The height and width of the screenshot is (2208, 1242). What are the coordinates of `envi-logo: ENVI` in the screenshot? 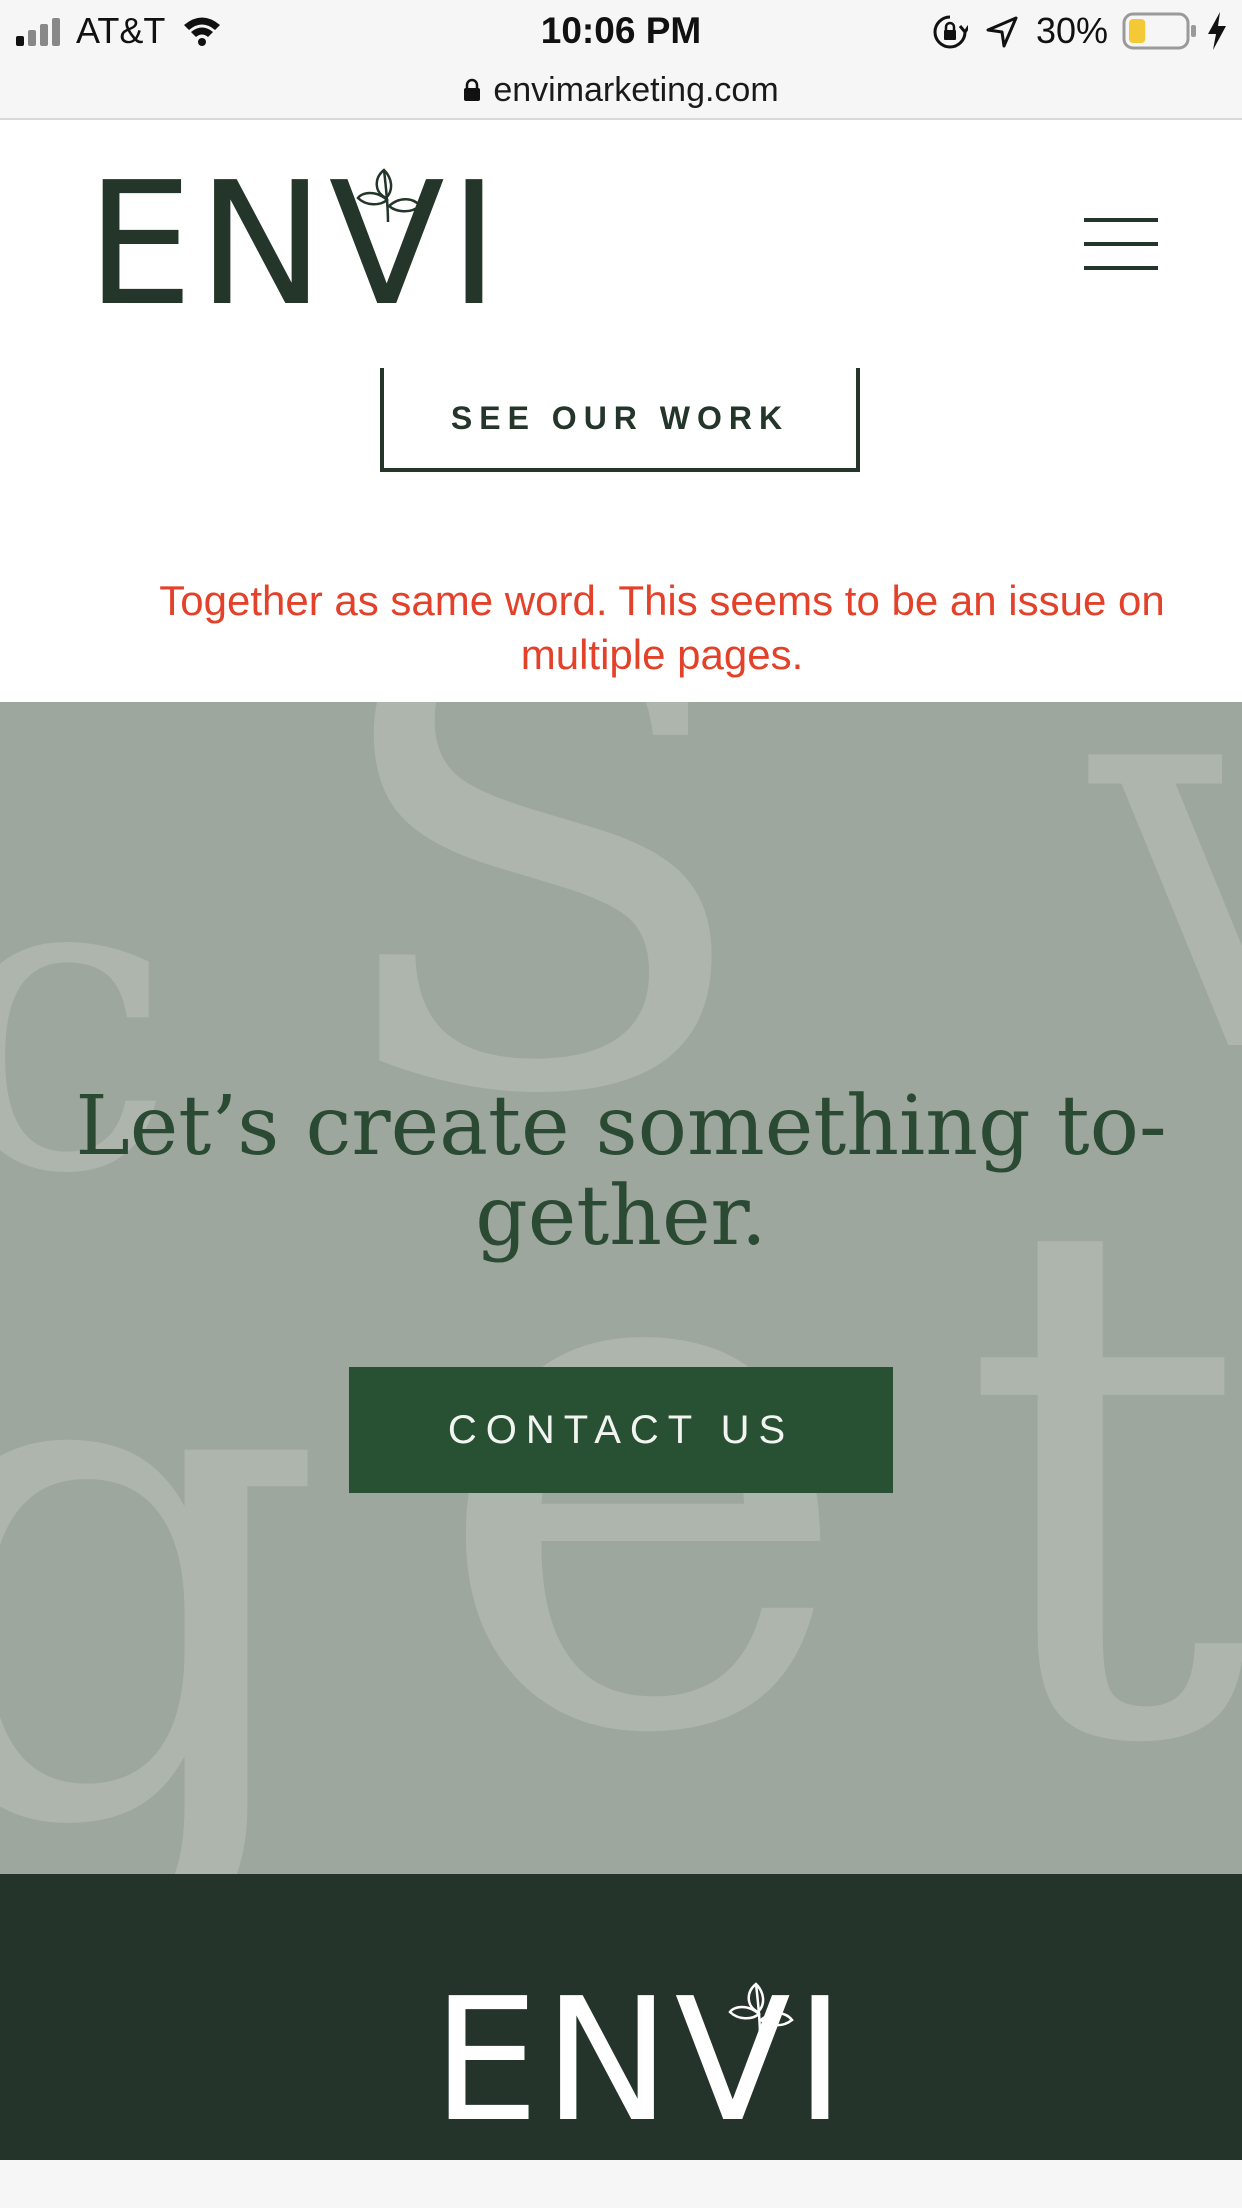 It's located at (292, 245).